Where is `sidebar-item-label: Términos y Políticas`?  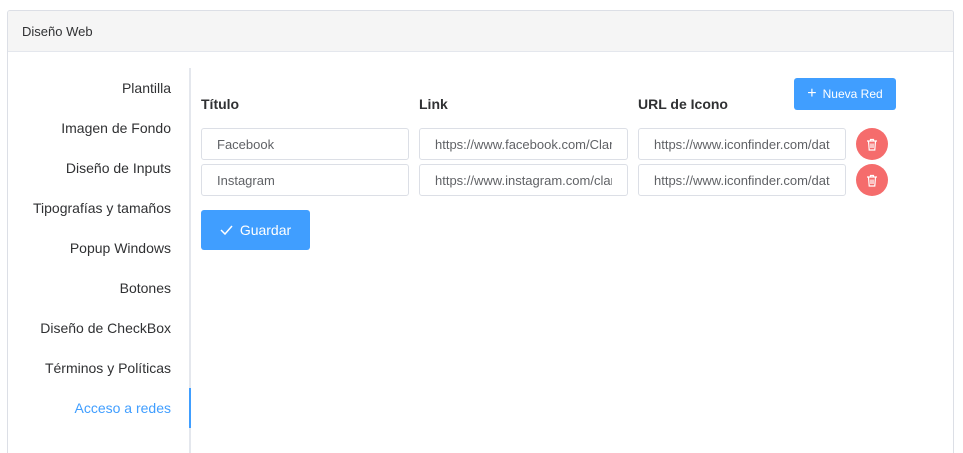
sidebar-item-label: Términos y Políticas is located at coordinates (107, 368).